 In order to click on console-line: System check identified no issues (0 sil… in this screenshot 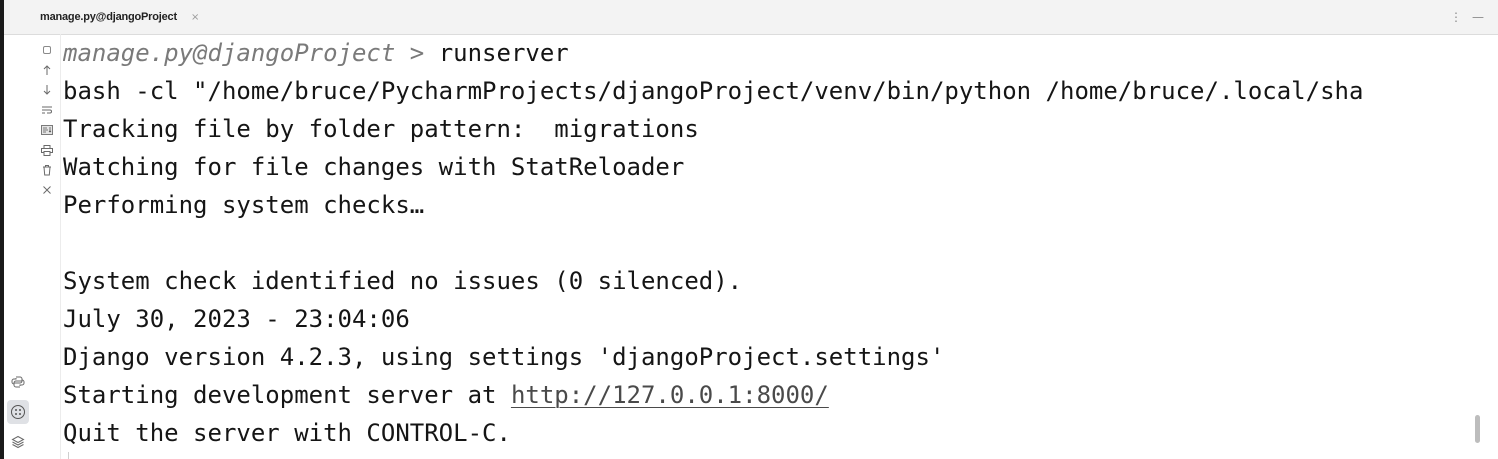, I will do `click(403, 281)`.